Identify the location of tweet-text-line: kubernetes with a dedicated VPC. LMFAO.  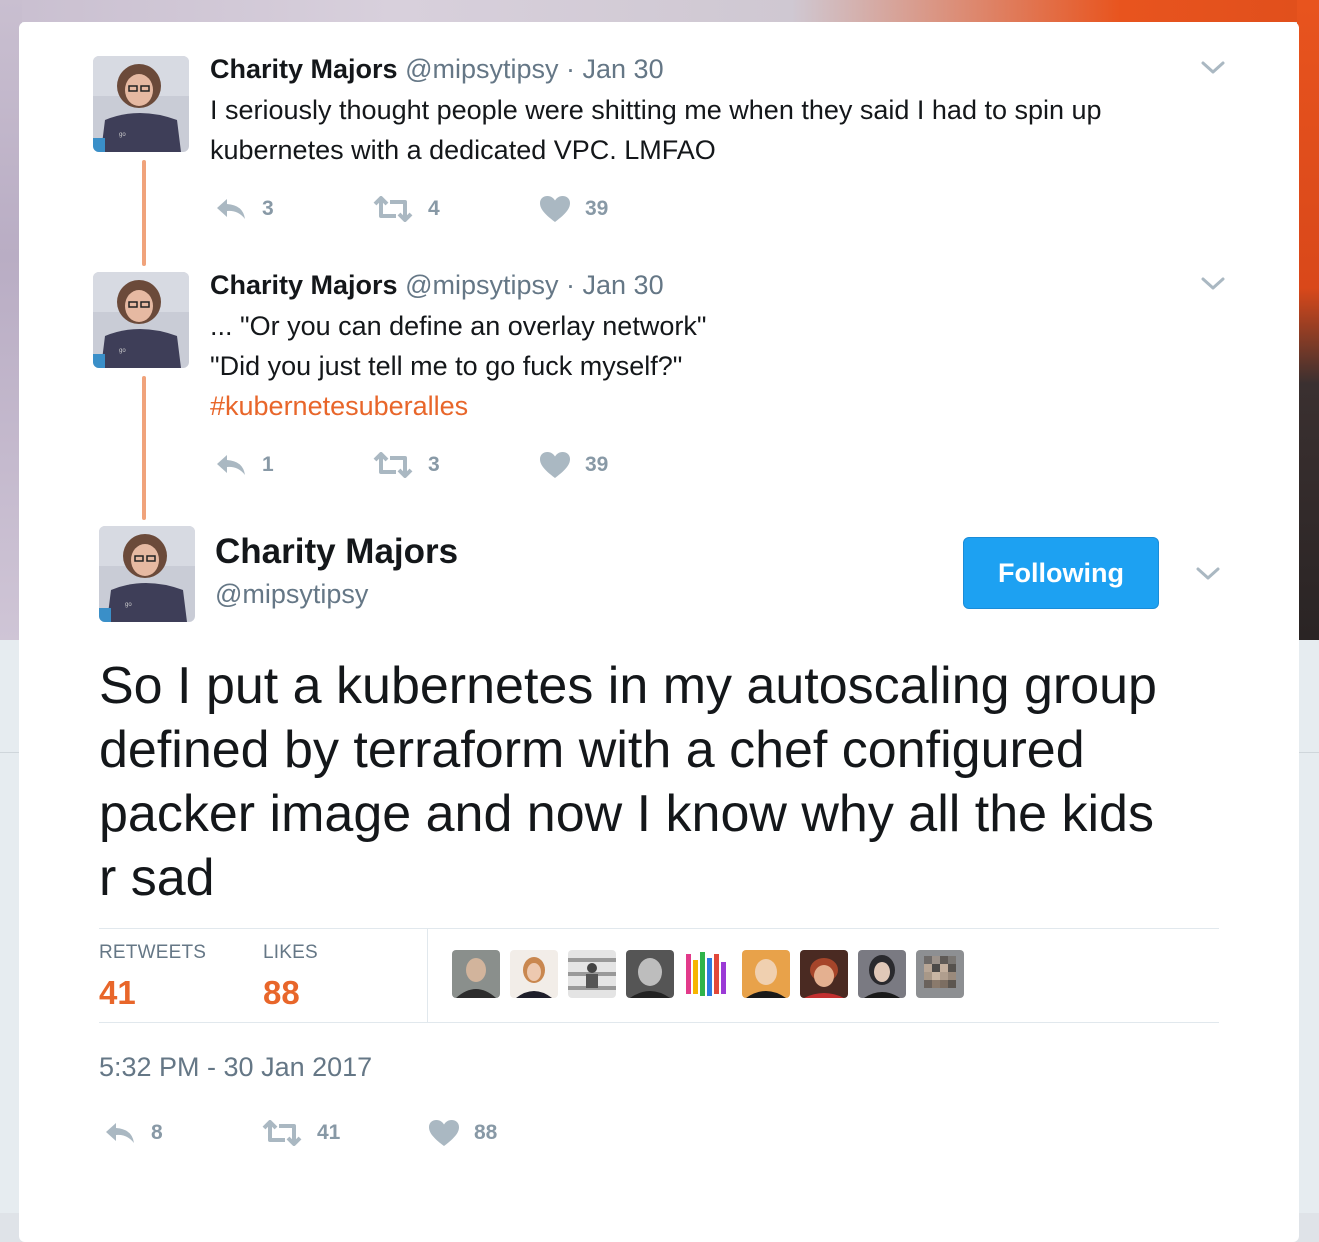
(463, 150).